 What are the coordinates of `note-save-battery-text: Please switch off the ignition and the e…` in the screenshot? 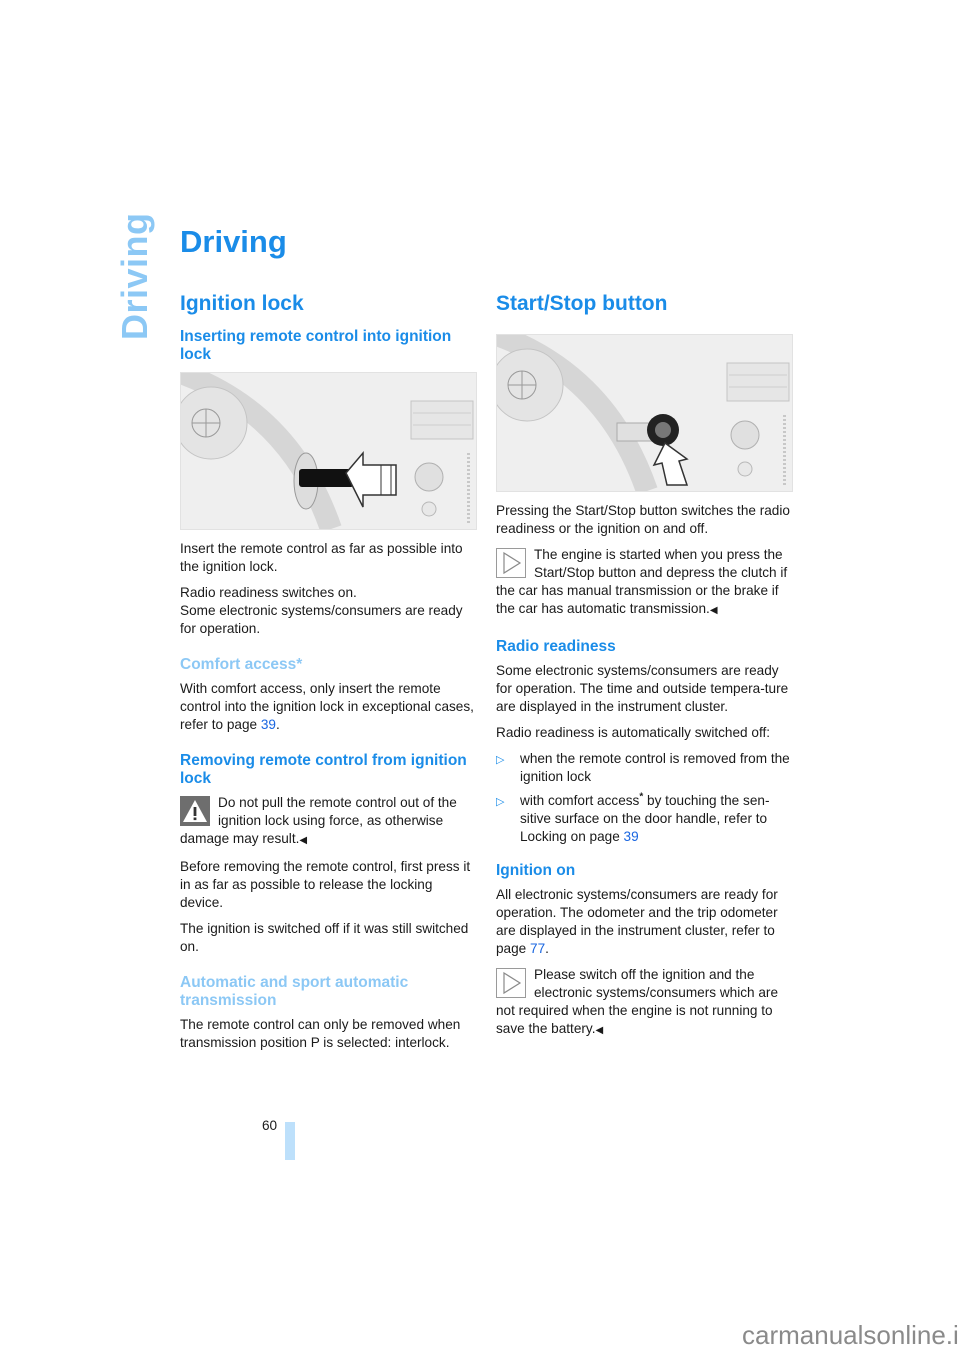 It's located at (637, 1001).